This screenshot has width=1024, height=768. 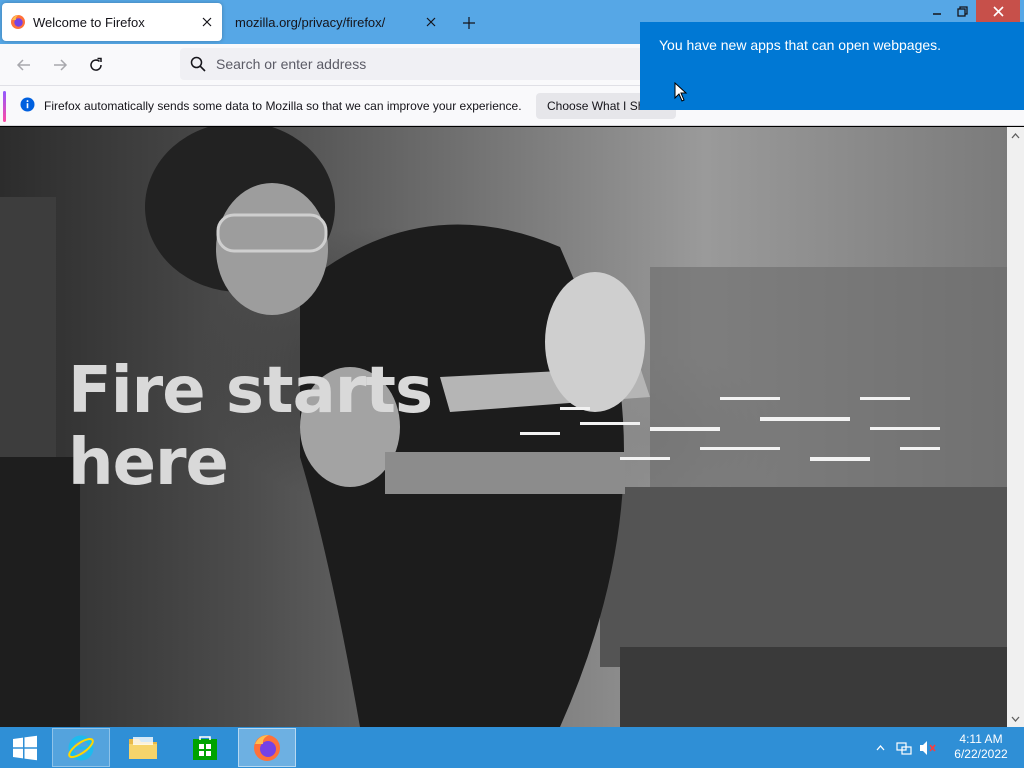 I want to click on reload-button, so click(x=96, y=65).